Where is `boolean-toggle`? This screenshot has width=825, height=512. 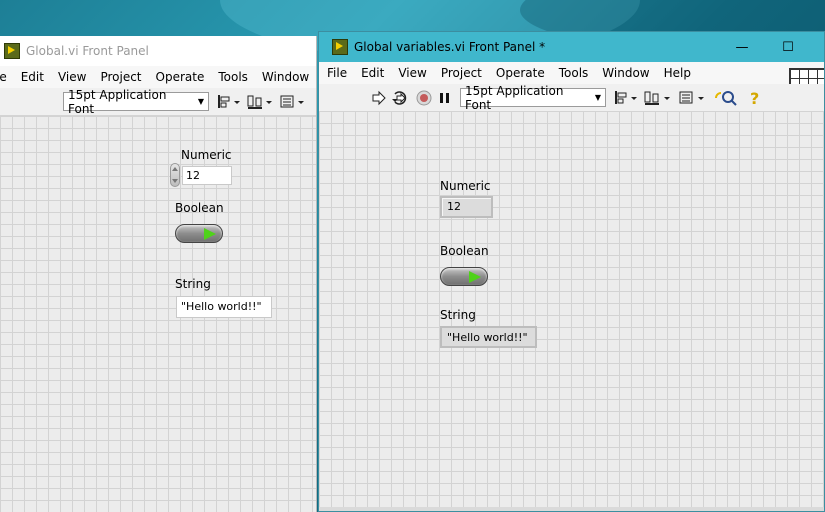 boolean-toggle is located at coordinates (199, 233).